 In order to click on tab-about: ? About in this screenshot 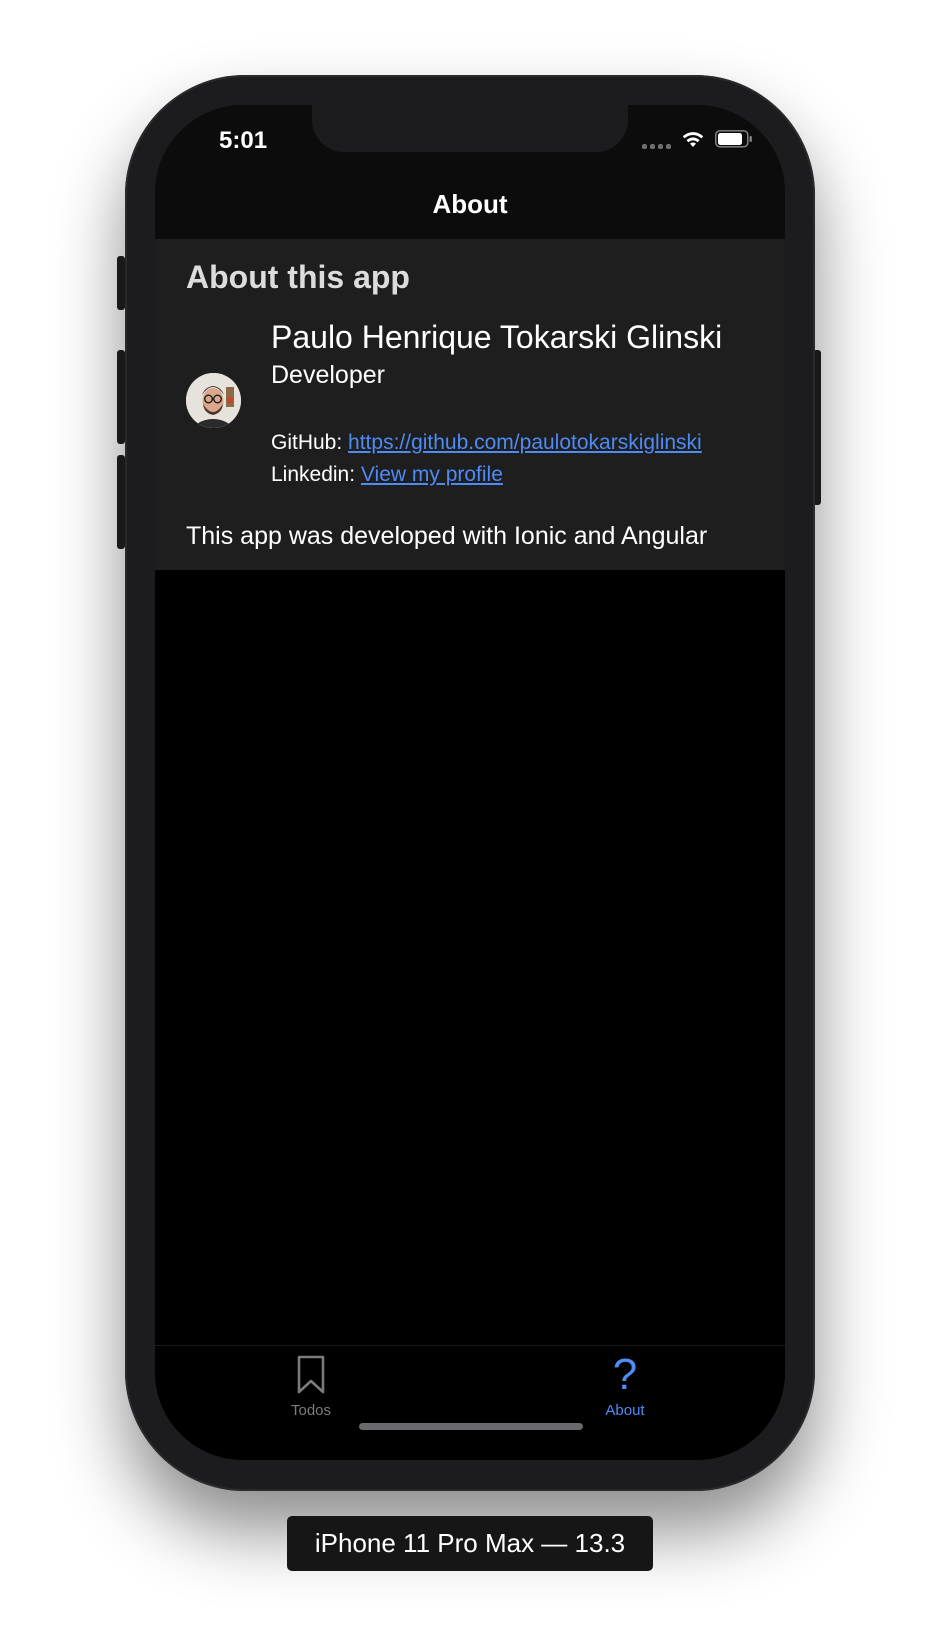, I will do `click(625, 1385)`.